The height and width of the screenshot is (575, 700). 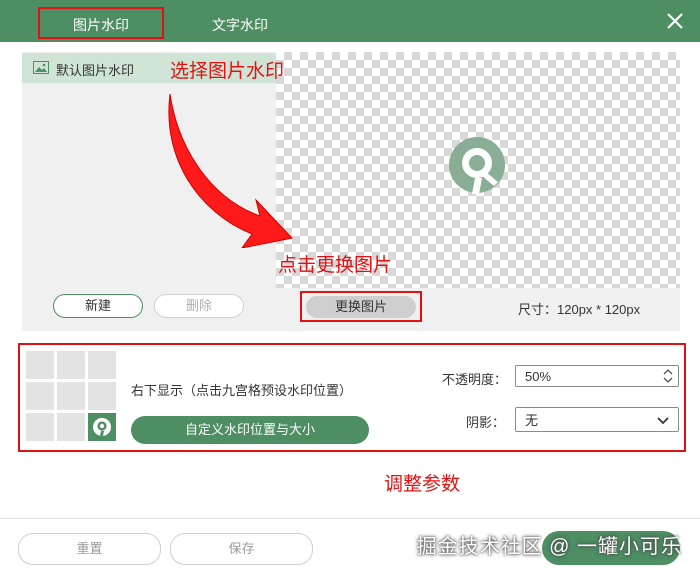 I want to click on shadow-value: 无, so click(x=532, y=420).